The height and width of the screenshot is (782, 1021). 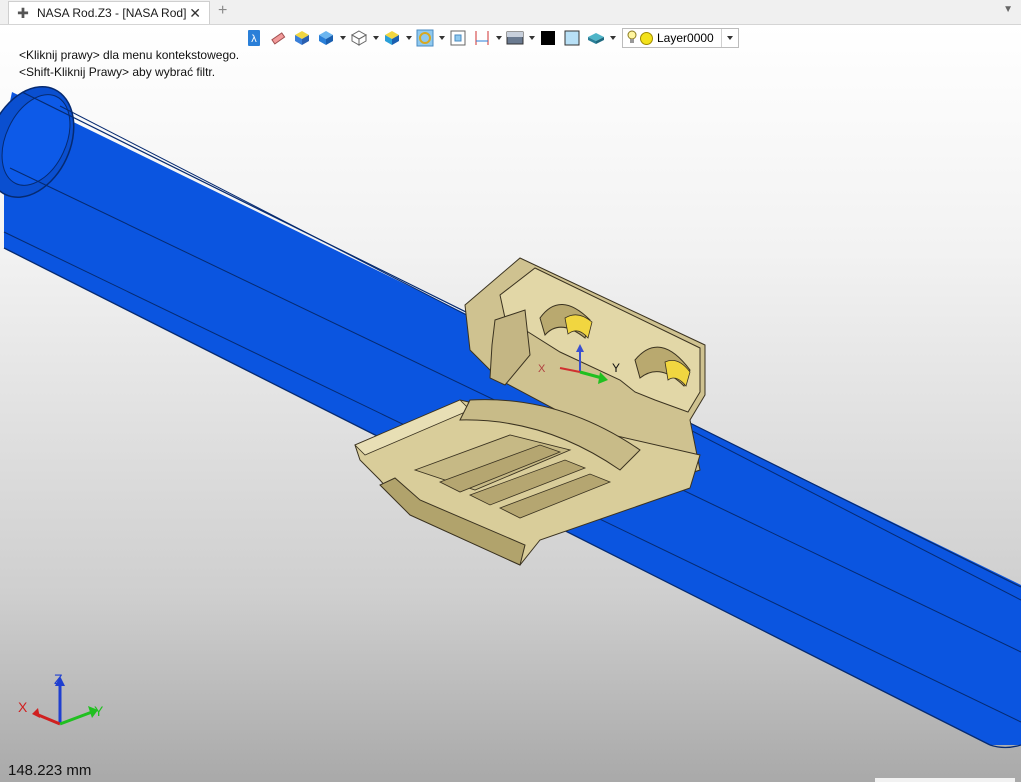 I want to click on document-tab: ✚ NASA Rod.Z3 - [NASA Rod] ✕, so click(x=109, y=12).